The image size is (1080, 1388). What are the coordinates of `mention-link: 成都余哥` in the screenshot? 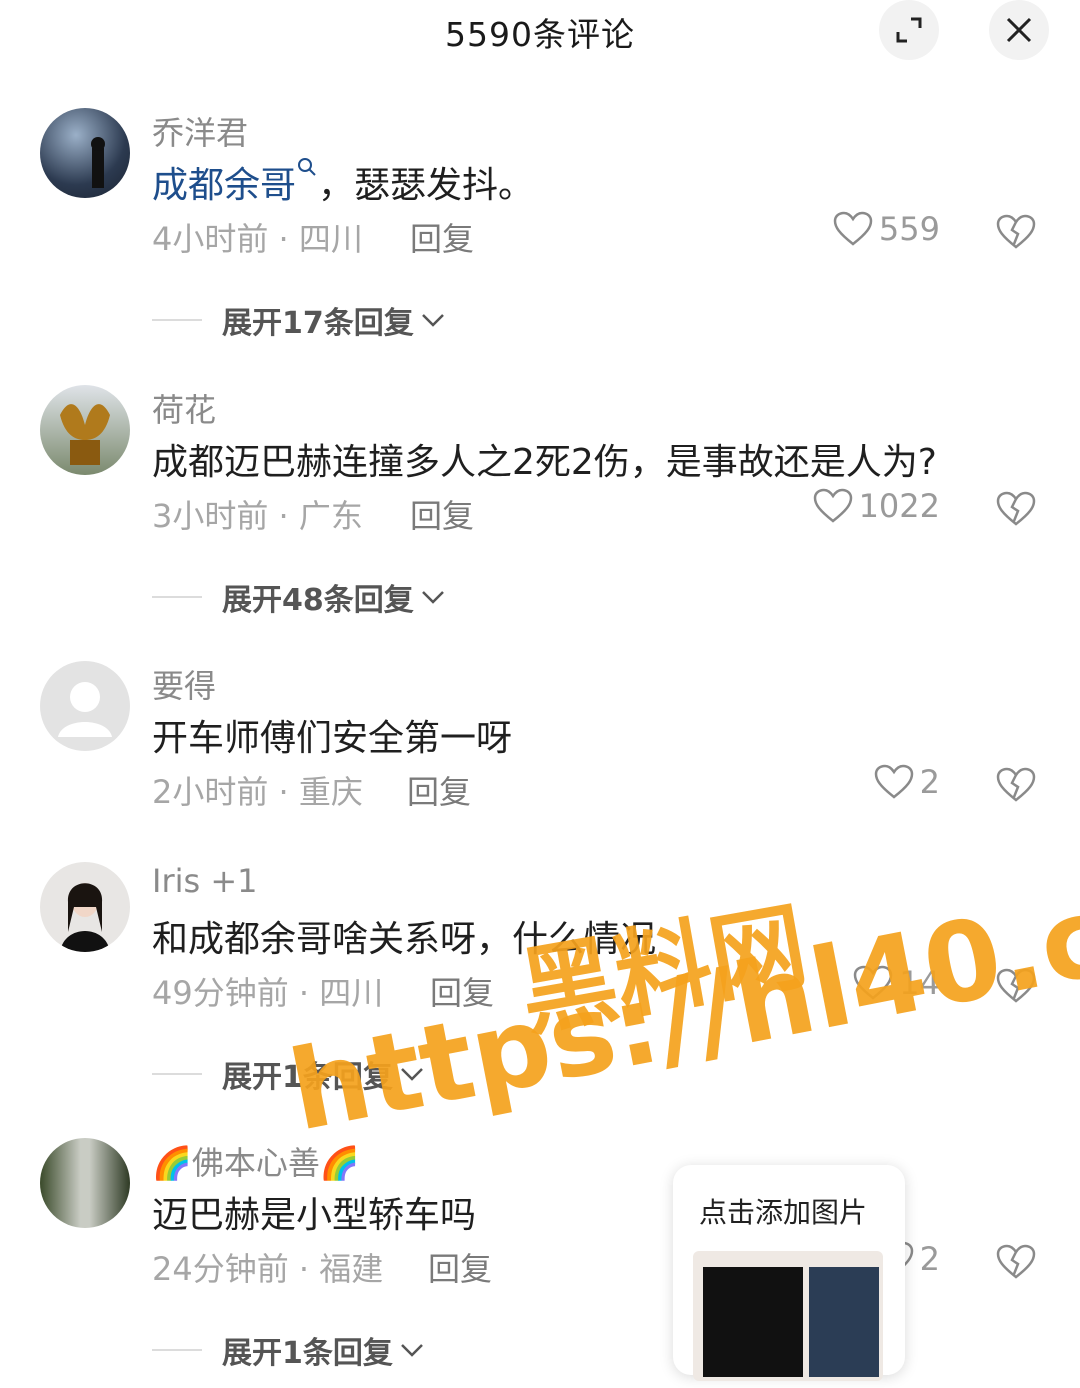 It's located at (224, 185).